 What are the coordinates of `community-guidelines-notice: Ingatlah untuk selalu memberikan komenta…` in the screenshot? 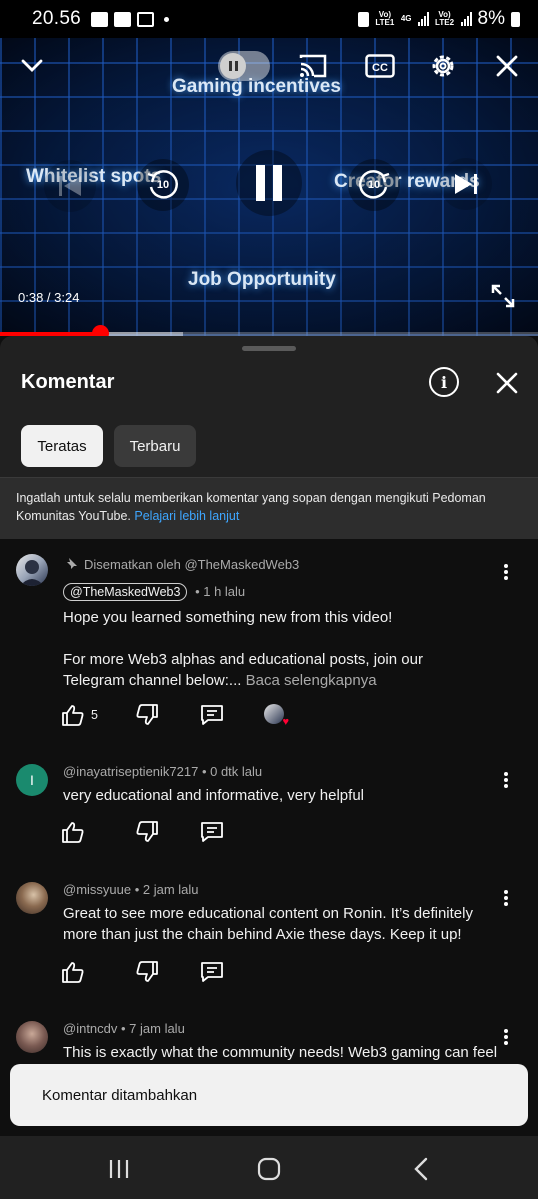 It's located at (269, 508).